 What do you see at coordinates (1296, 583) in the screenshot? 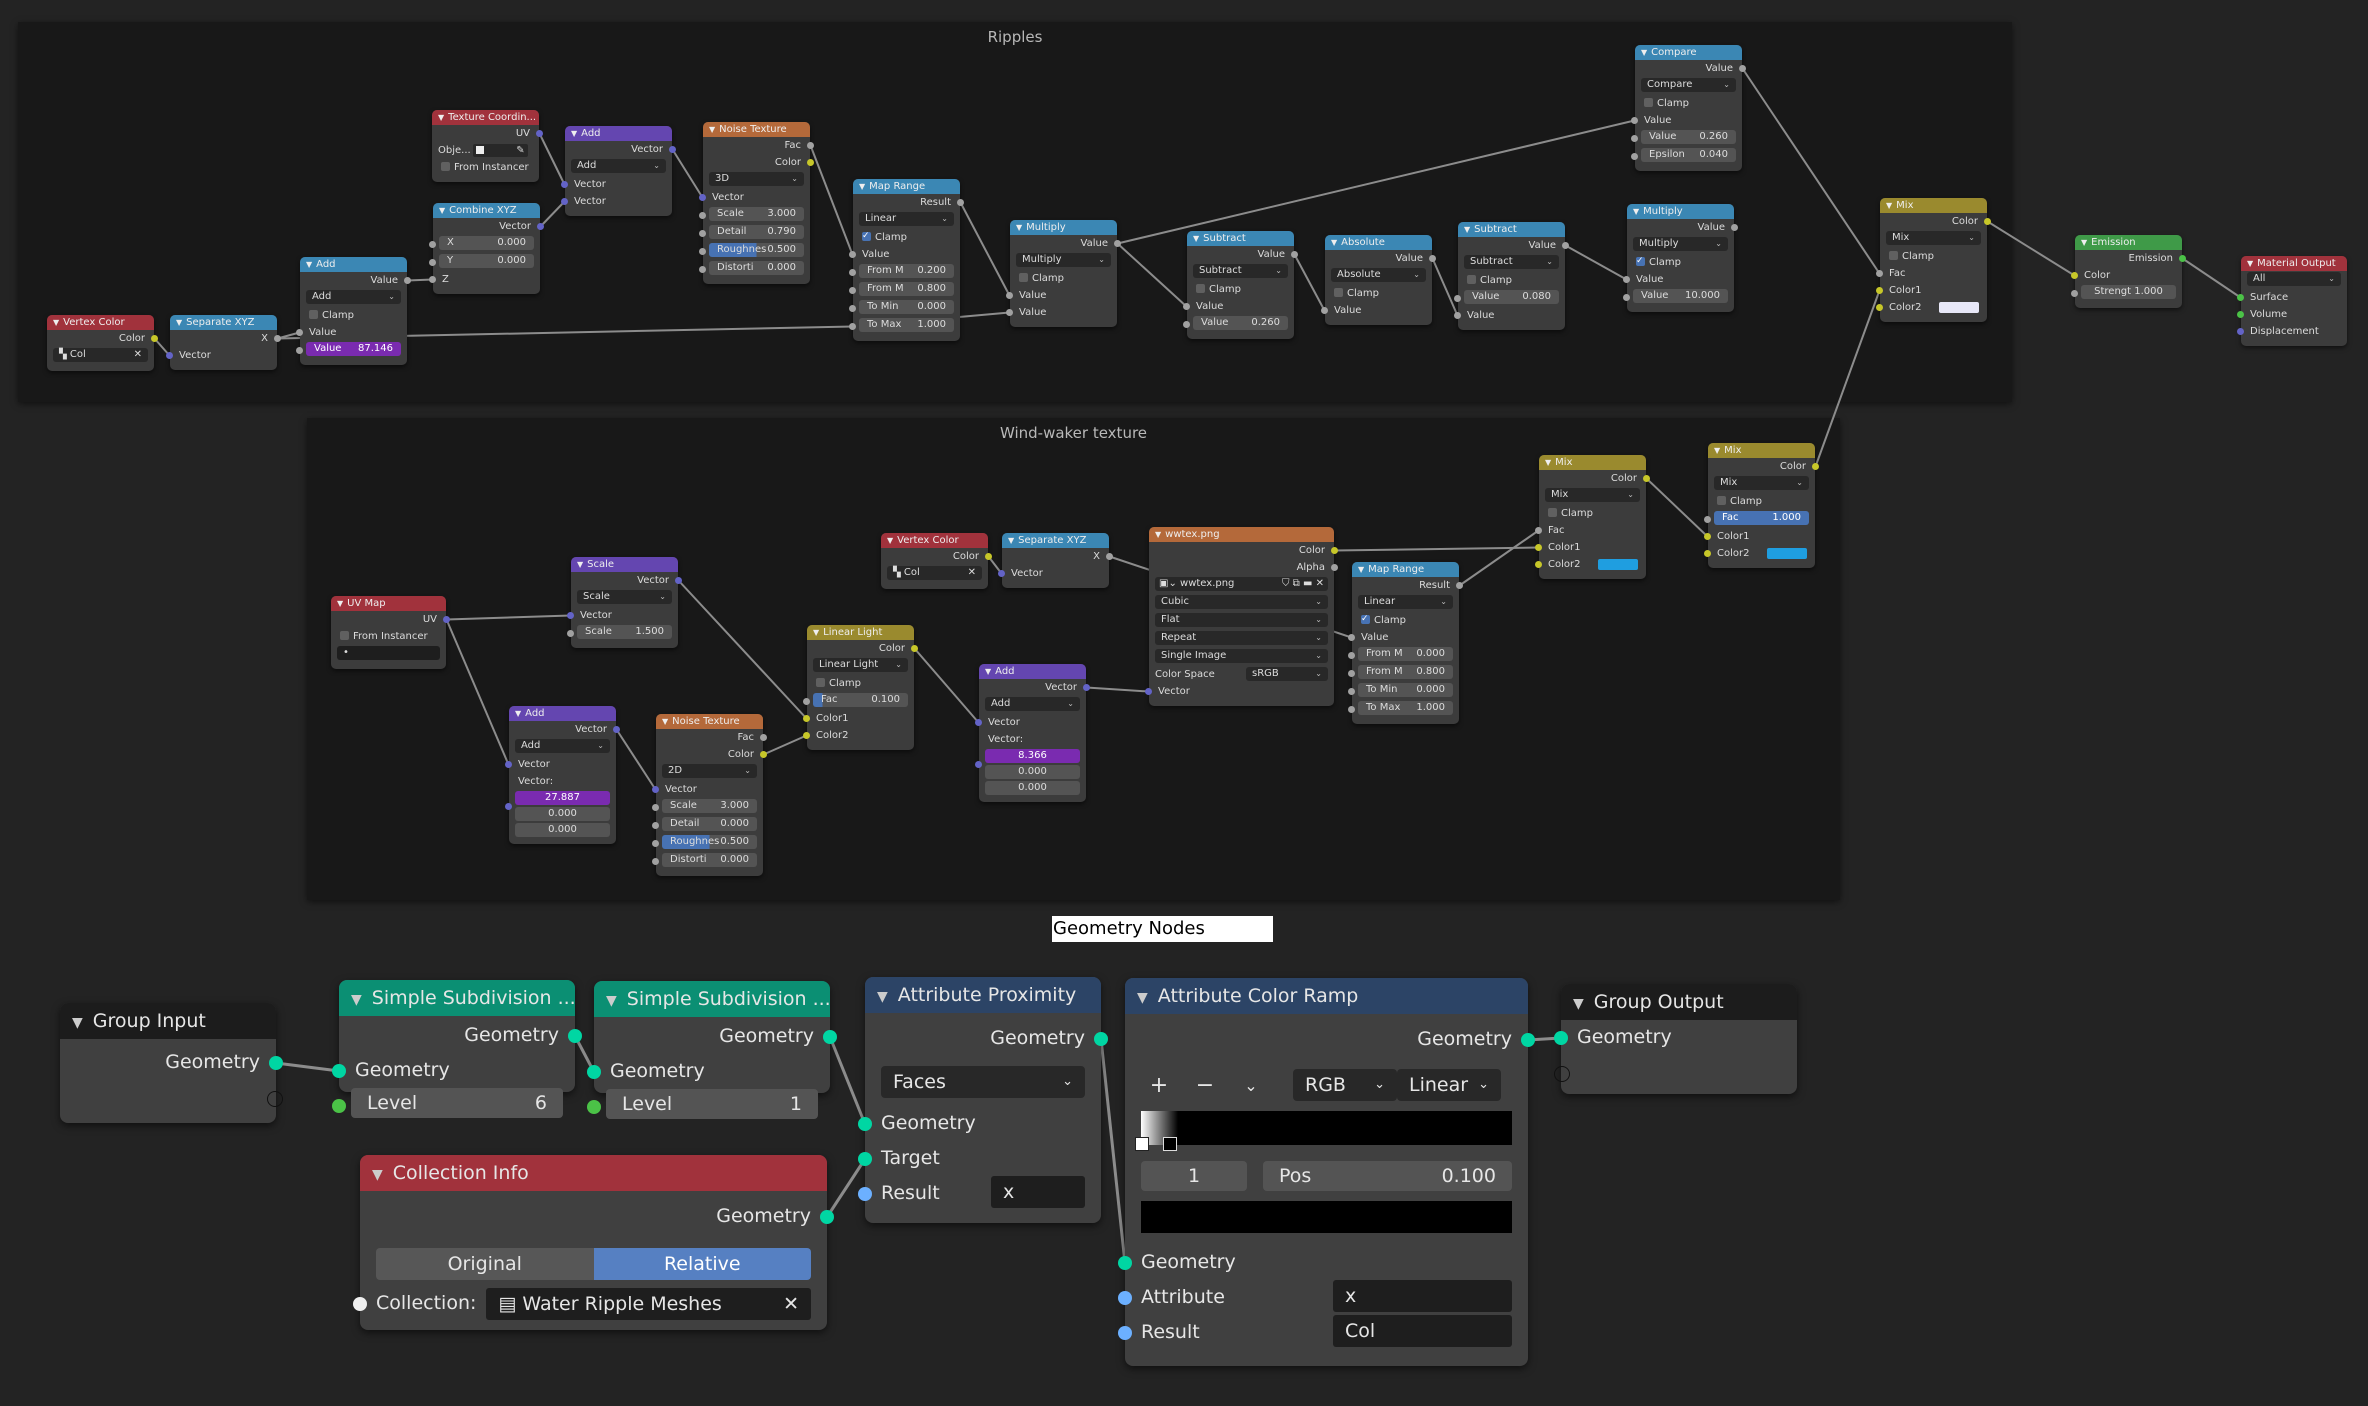
I see `duplicate-icon: ⧉` at bounding box center [1296, 583].